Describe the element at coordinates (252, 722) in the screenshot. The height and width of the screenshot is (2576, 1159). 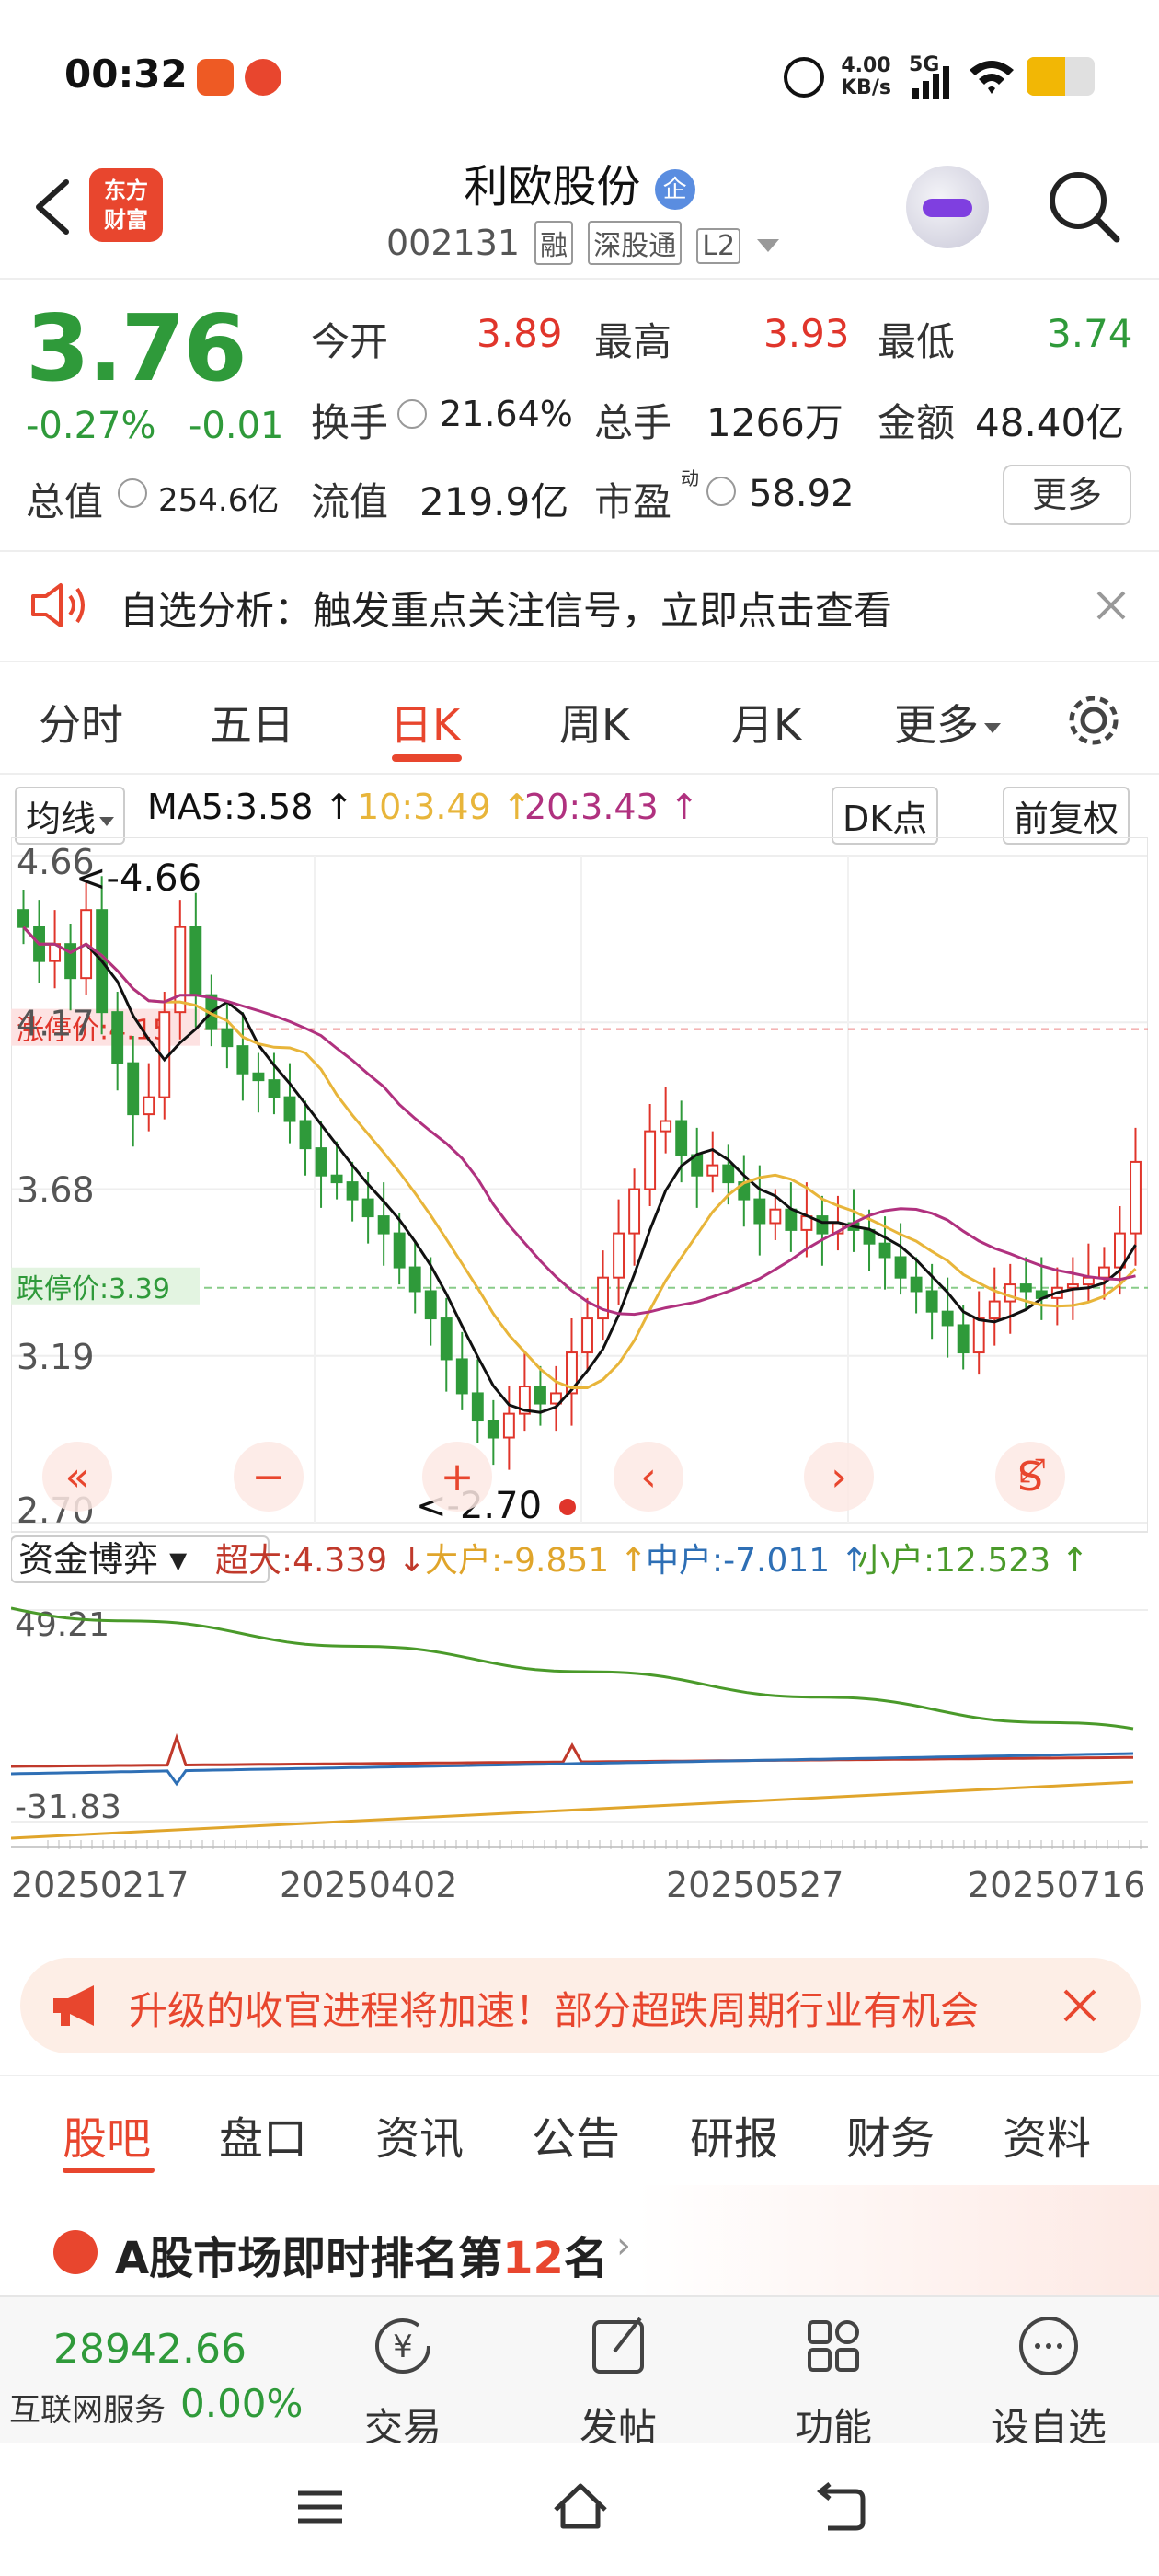
I see `tab-five-day: 五日` at that location.